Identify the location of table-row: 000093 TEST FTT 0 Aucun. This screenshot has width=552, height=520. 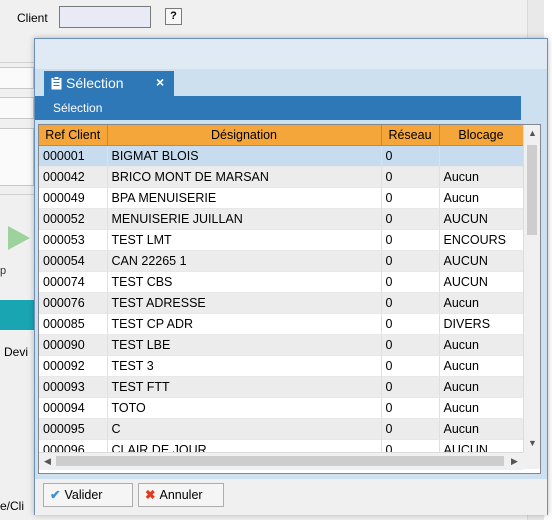
(281, 387).